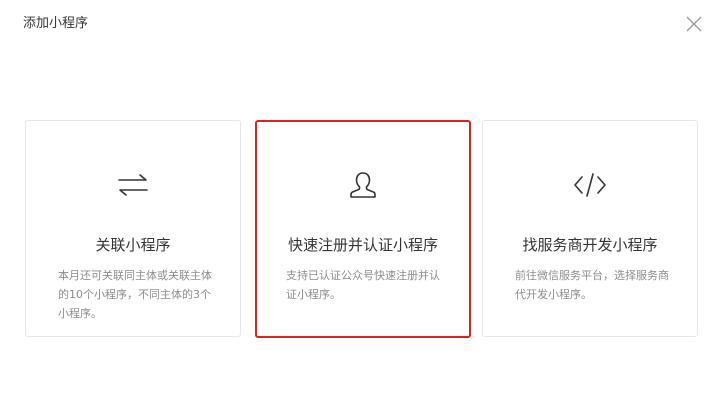 This screenshot has width=720, height=411. What do you see at coordinates (133, 185) in the screenshot?
I see `swap-arrows-icon` at bounding box center [133, 185].